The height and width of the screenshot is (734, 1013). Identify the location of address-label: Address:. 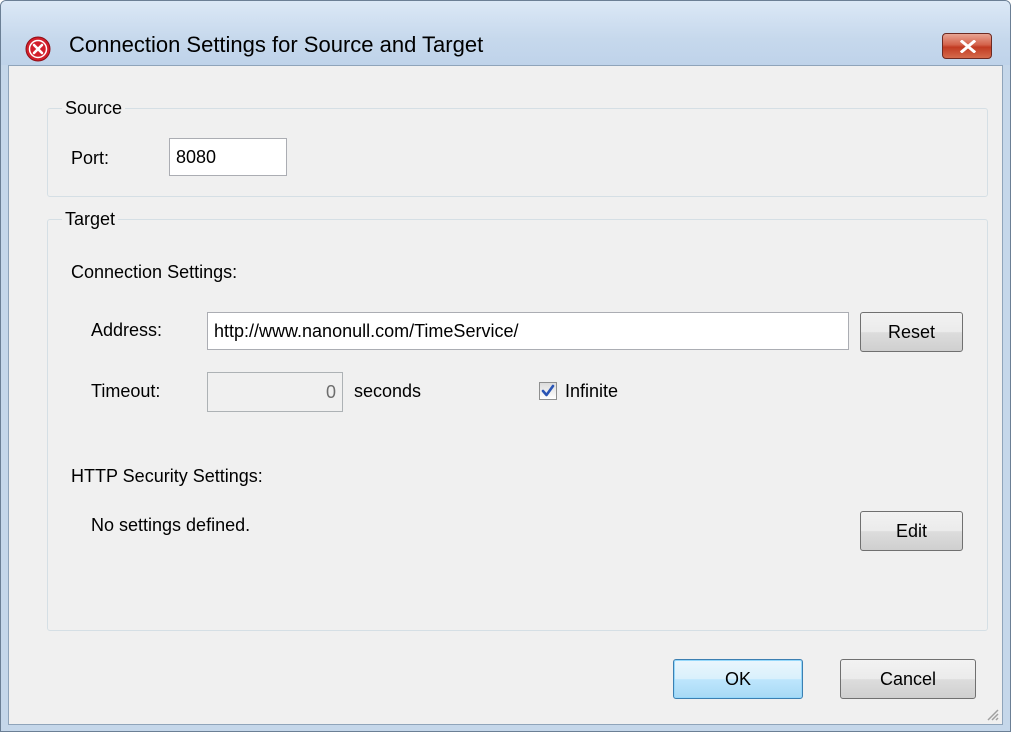
(127, 330).